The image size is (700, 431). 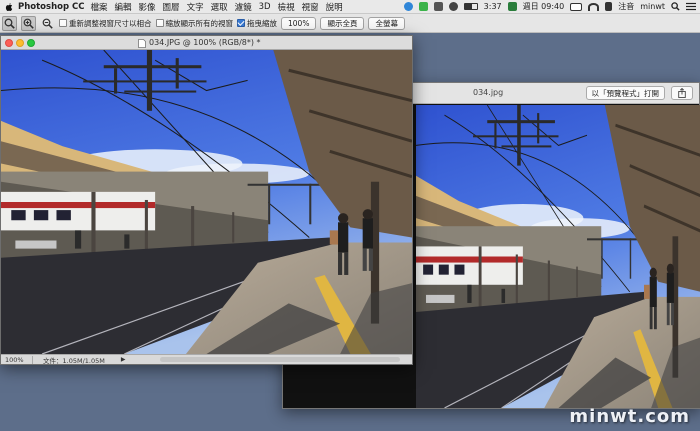 What do you see at coordinates (243, 7) in the screenshot?
I see `menu-filter: 濾鏡` at bounding box center [243, 7].